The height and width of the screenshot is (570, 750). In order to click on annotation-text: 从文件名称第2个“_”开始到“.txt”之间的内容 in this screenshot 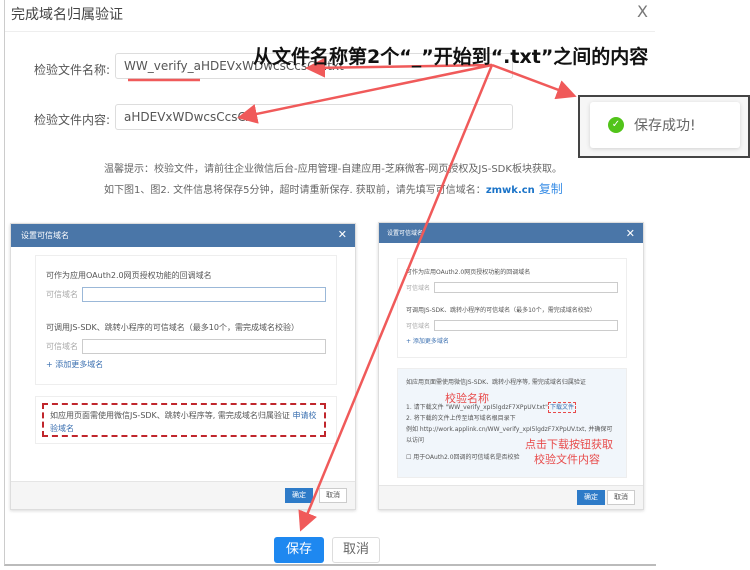, I will do `click(451, 57)`.